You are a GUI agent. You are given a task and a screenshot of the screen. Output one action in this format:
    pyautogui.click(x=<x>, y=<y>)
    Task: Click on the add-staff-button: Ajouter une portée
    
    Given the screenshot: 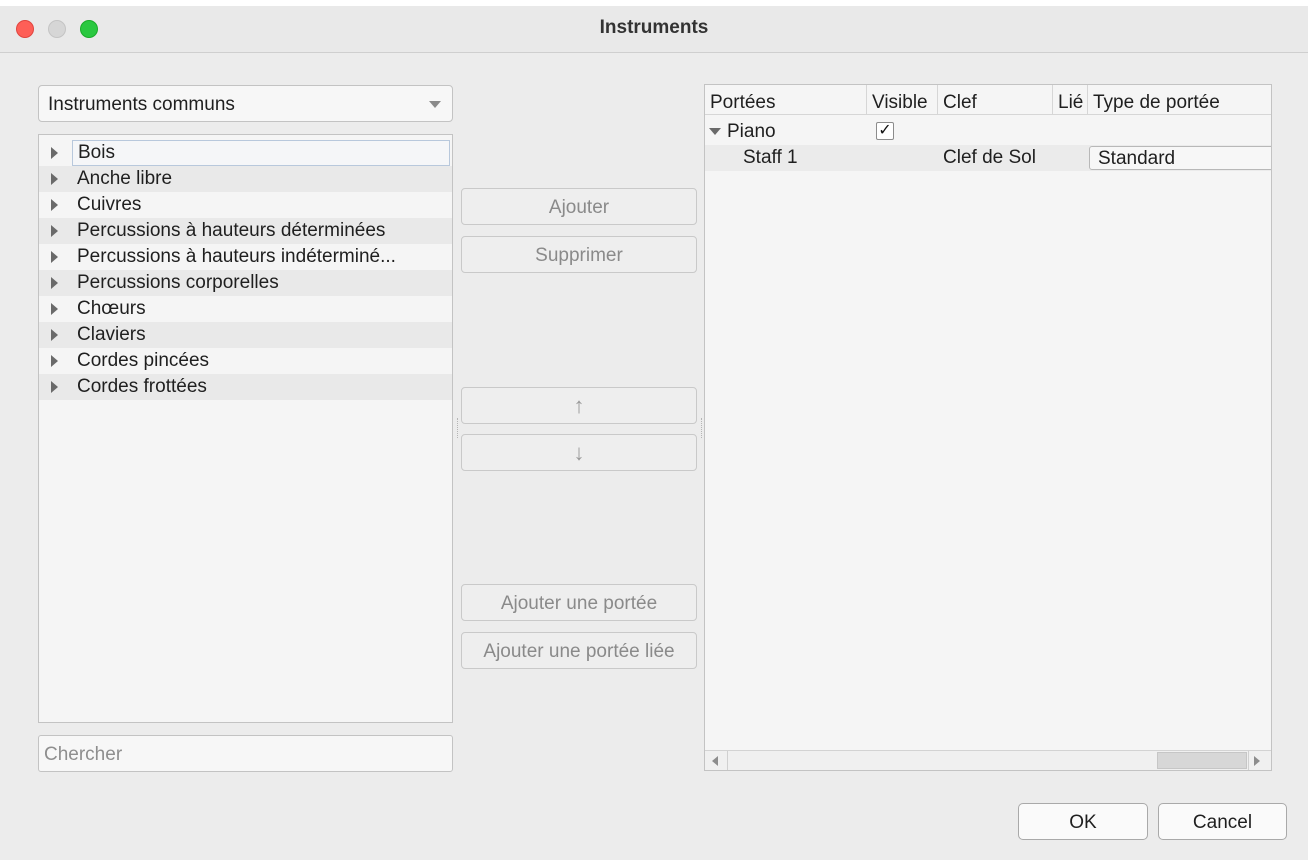 What is the action you would take?
    pyautogui.click(x=579, y=602)
    